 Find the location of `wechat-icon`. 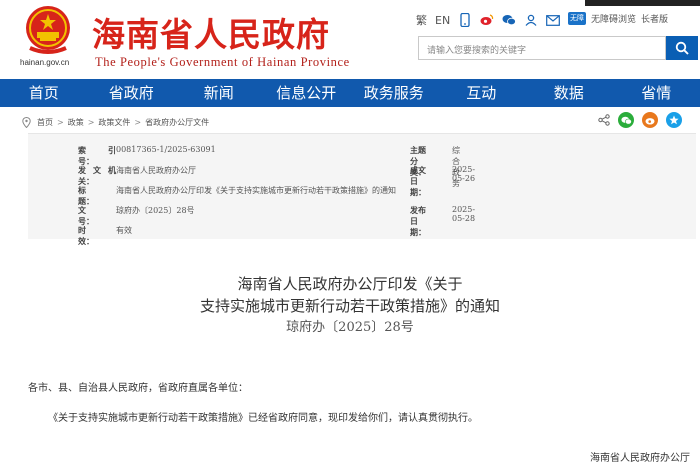

wechat-icon is located at coordinates (509, 20).